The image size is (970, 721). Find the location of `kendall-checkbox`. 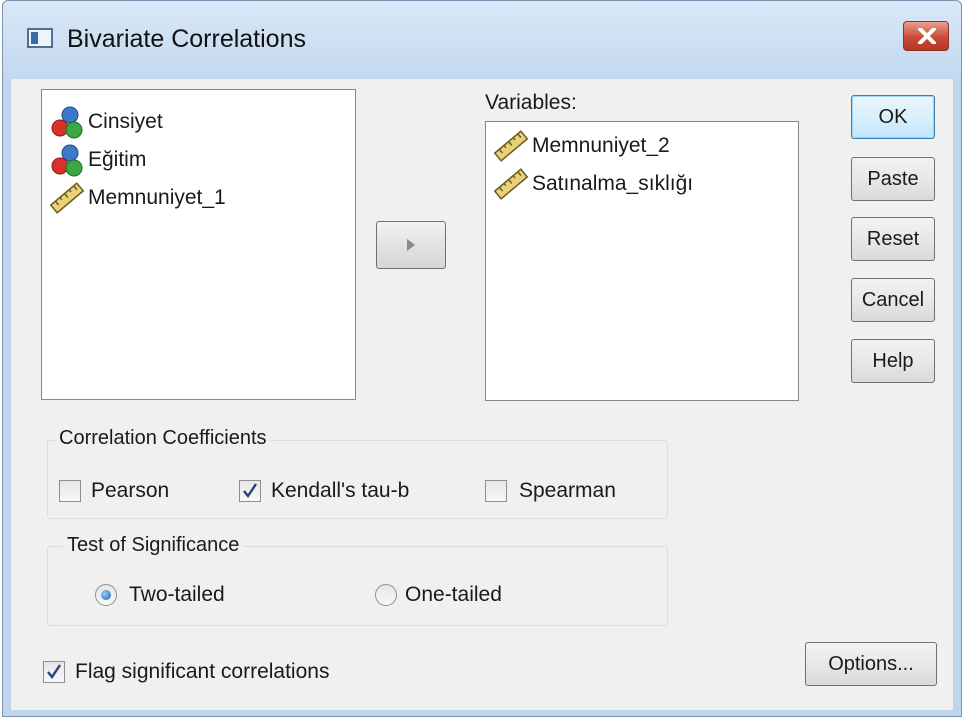

kendall-checkbox is located at coordinates (250, 491).